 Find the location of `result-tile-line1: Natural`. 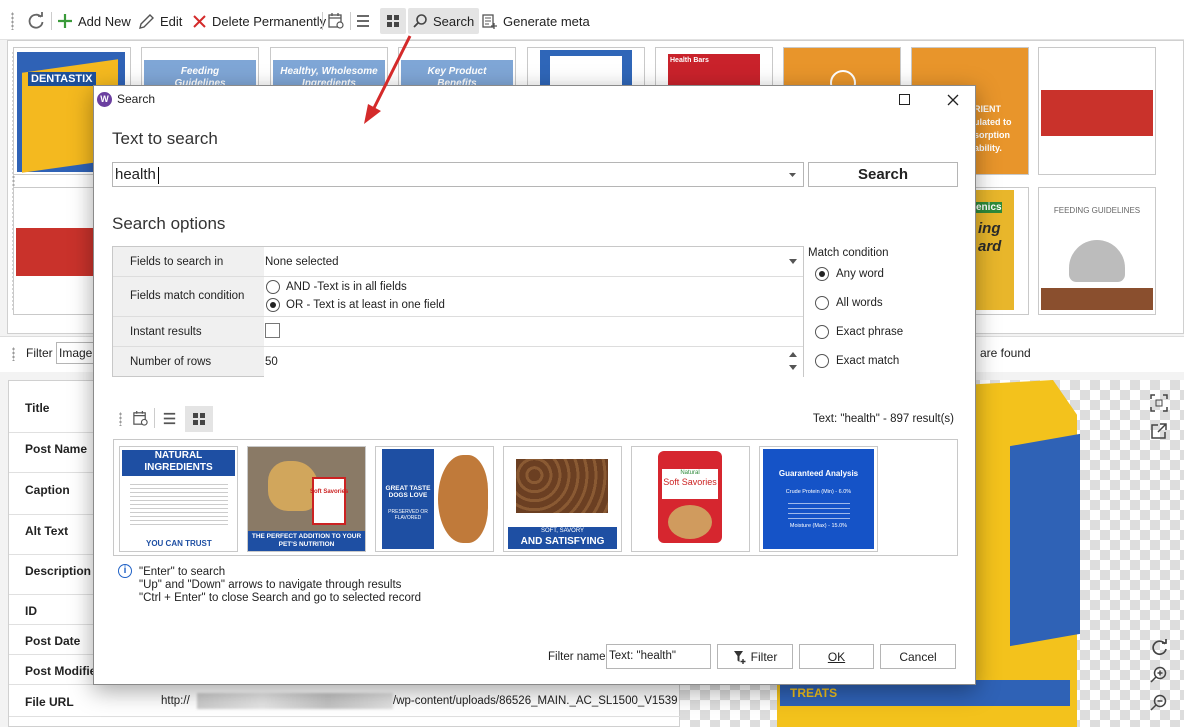

result-tile-line1: Natural is located at coordinates (690, 473).